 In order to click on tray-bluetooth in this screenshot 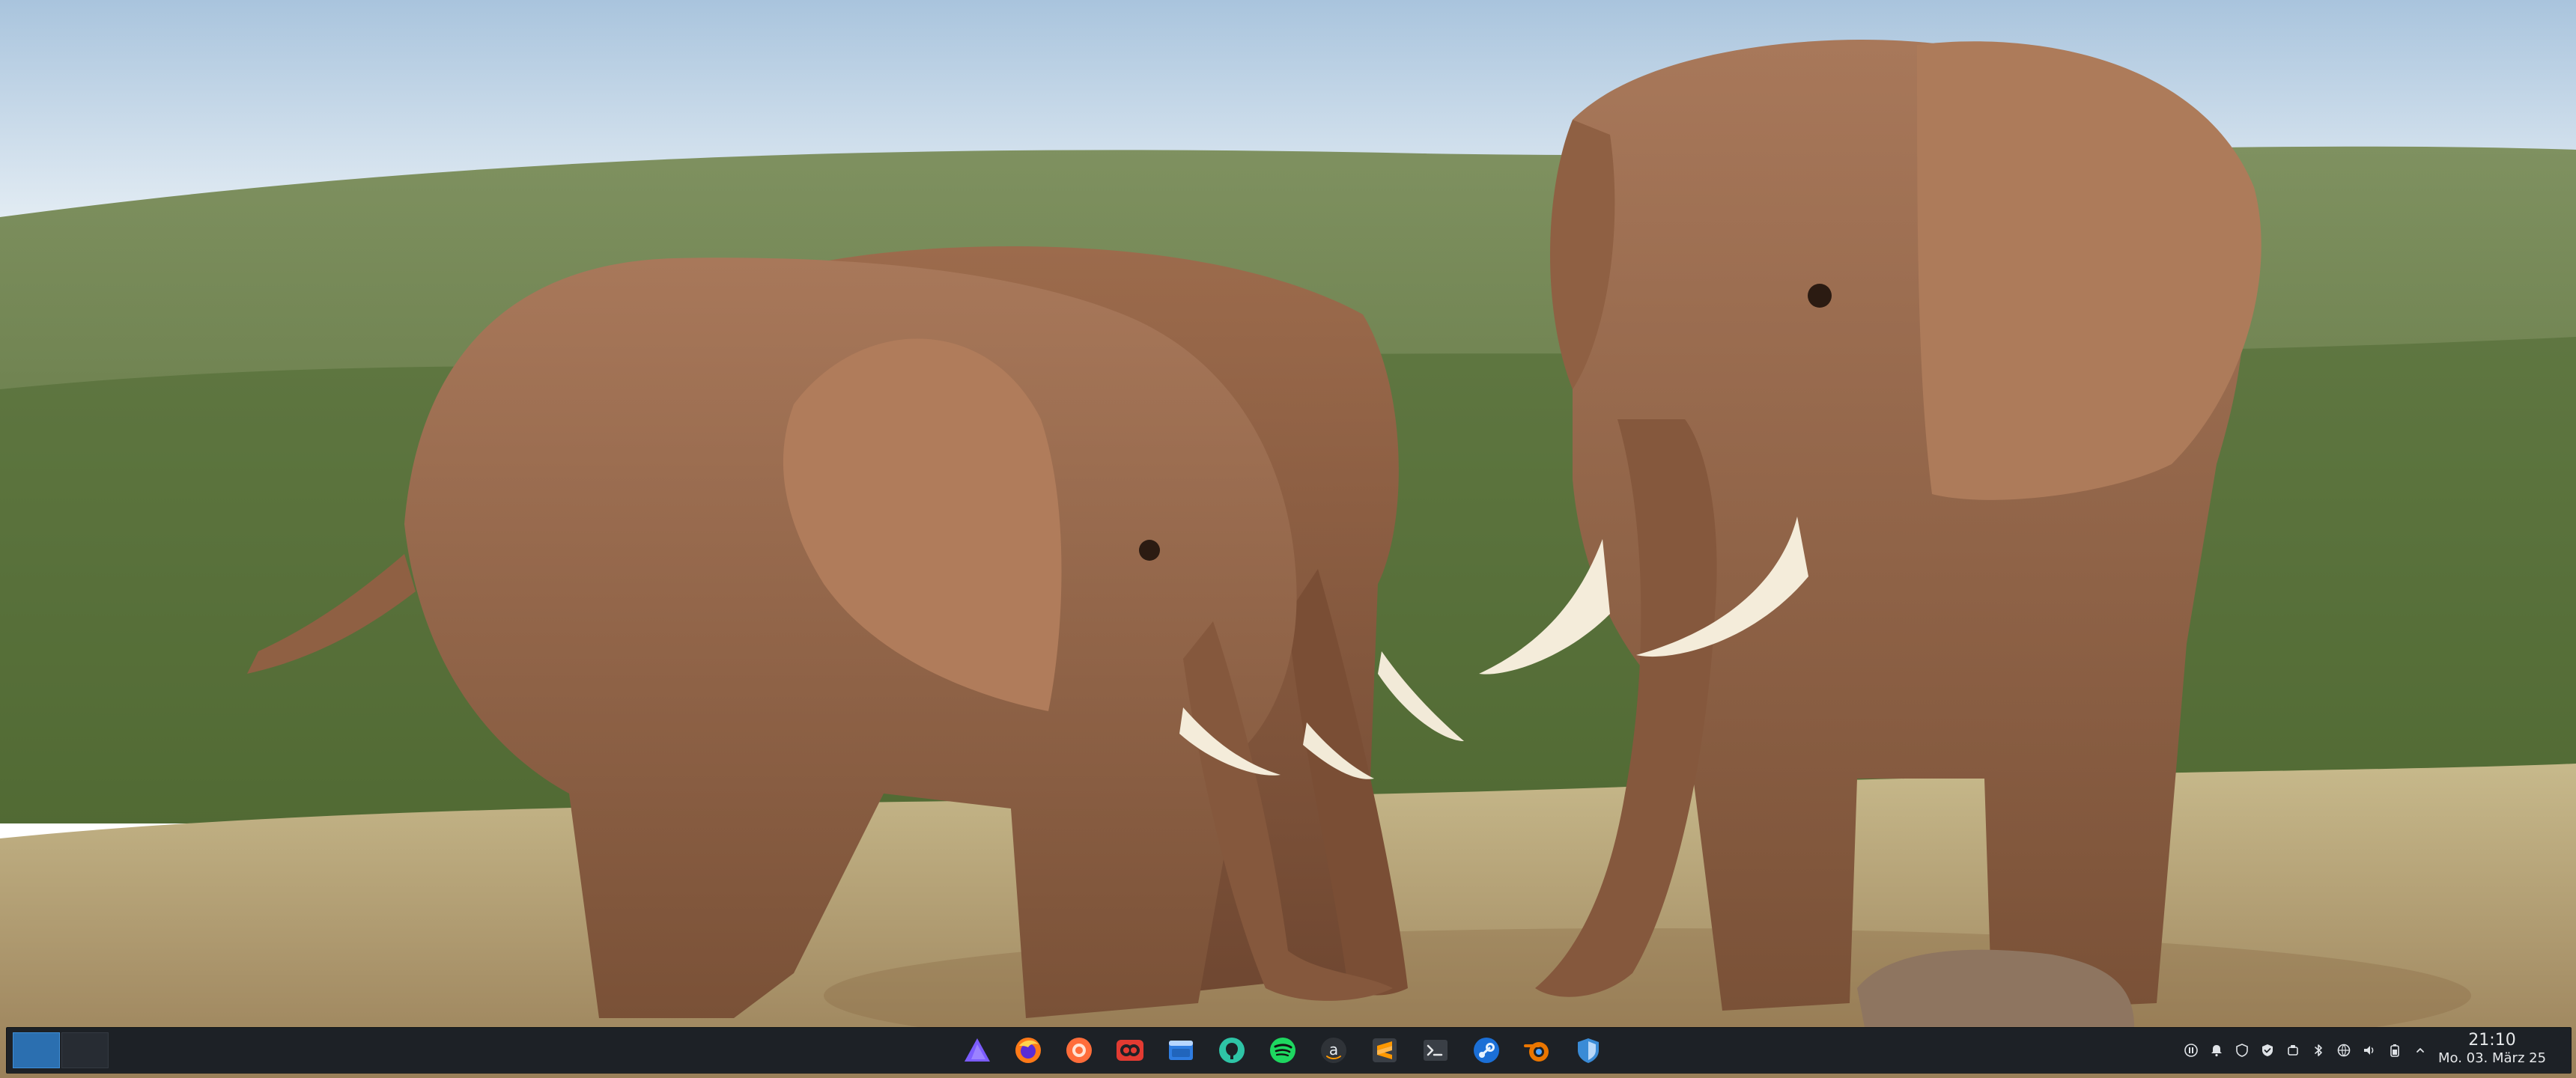, I will do `click(2318, 1050)`.